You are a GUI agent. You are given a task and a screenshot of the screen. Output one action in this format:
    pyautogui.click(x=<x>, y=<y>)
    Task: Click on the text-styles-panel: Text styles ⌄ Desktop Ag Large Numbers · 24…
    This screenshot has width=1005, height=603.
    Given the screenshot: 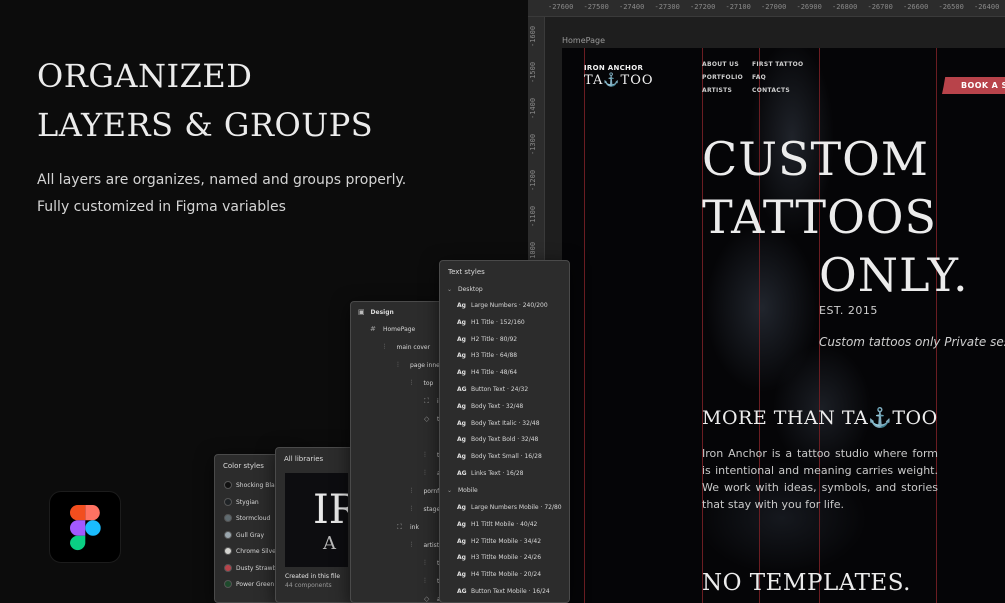 What is the action you would take?
    pyautogui.click(x=504, y=431)
    